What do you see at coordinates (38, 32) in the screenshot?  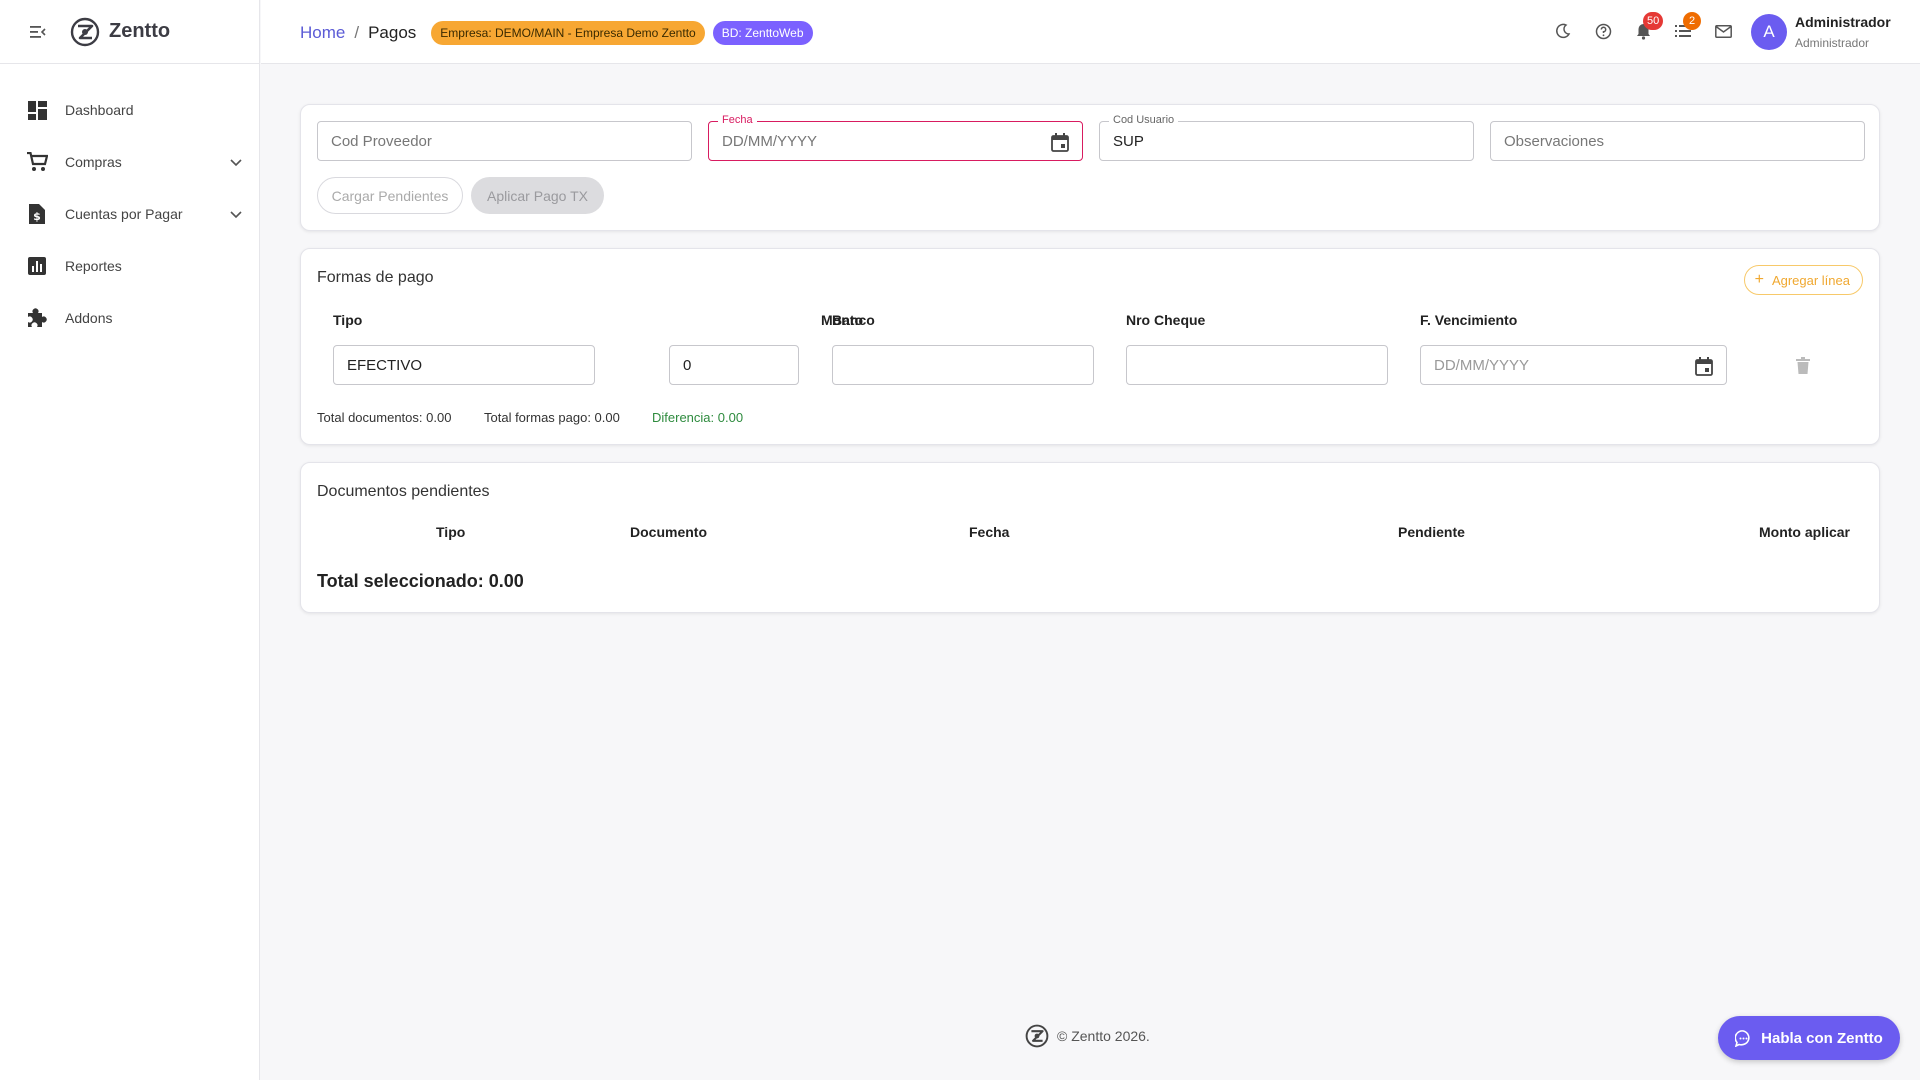 I see `menu-collapse-icon` at bounding box center [38, 32].